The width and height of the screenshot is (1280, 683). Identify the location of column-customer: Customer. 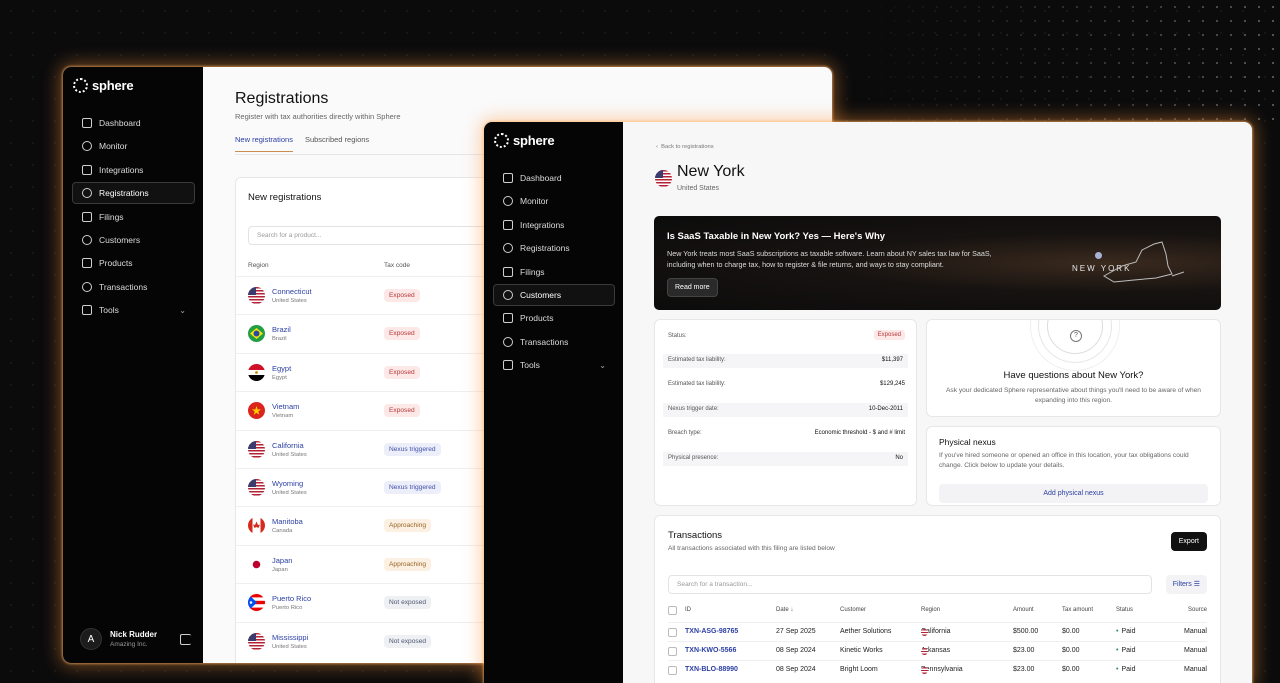
(853, 610).